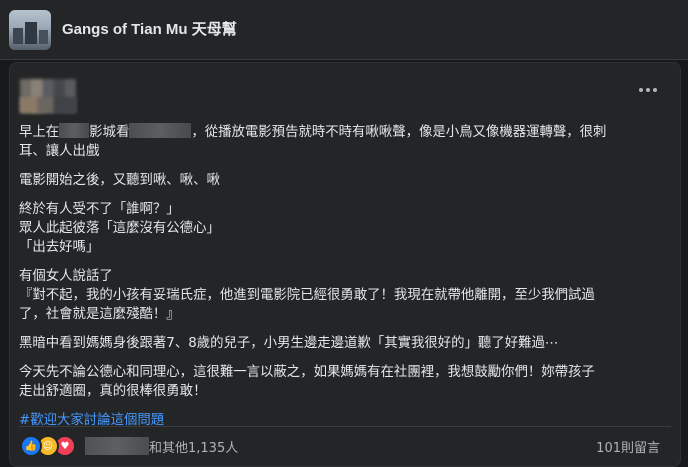 The height and width of the screenshot is (467, 688). Describe the element at coordinates (74, 130) in the screenshot. I see `redacted-cinema` at that location.